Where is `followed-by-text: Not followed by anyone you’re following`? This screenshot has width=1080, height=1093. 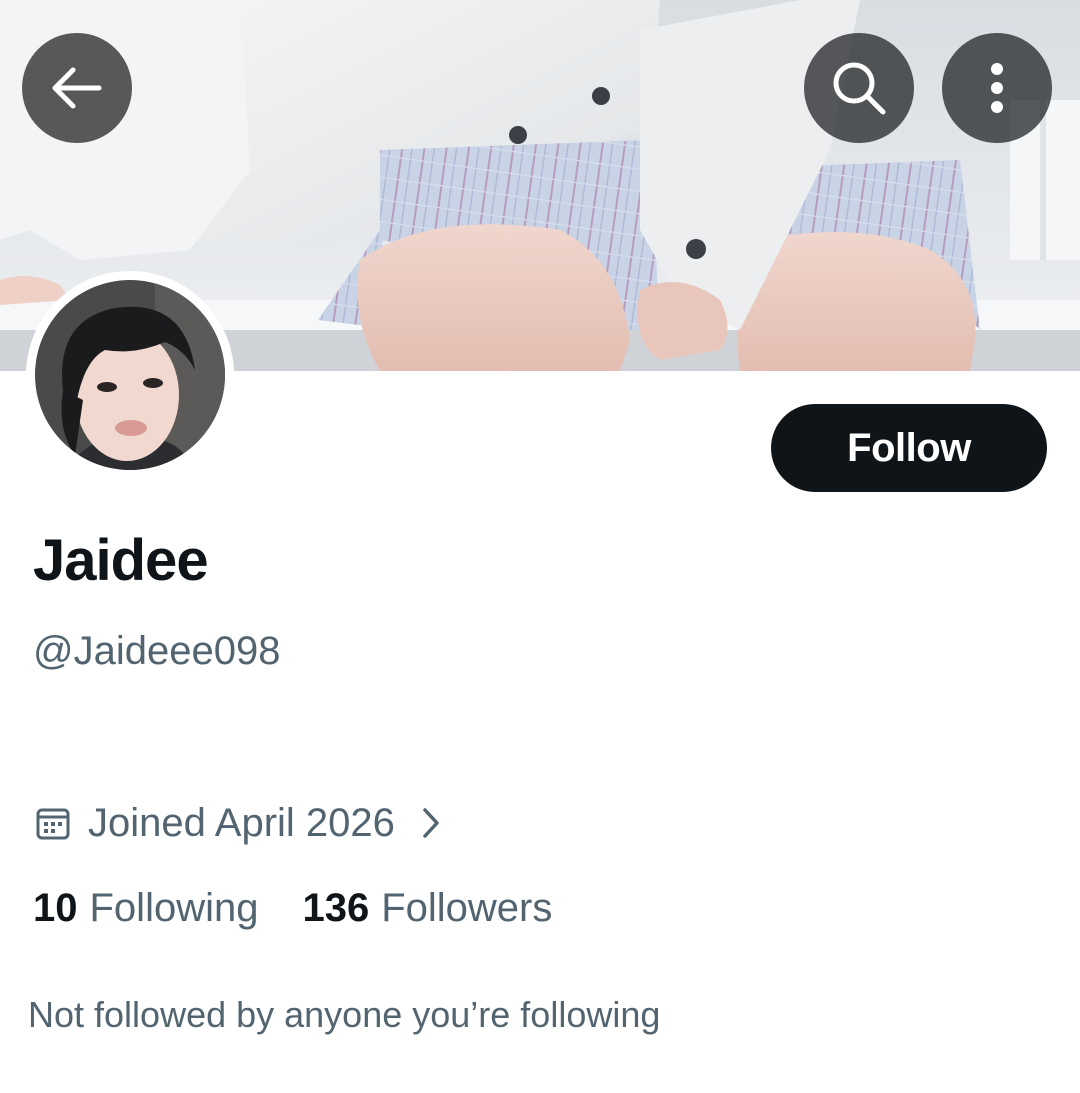 followed-by-text: Not followed by anyone you’re following is located at coordinates (344, 1014).